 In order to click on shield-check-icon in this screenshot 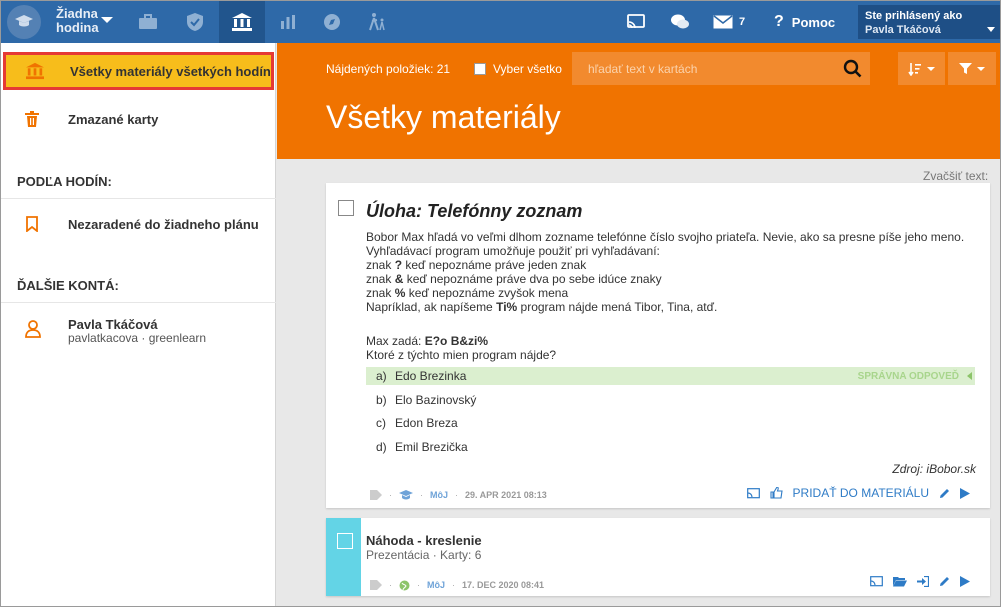, I will do `click(195, 22)`.